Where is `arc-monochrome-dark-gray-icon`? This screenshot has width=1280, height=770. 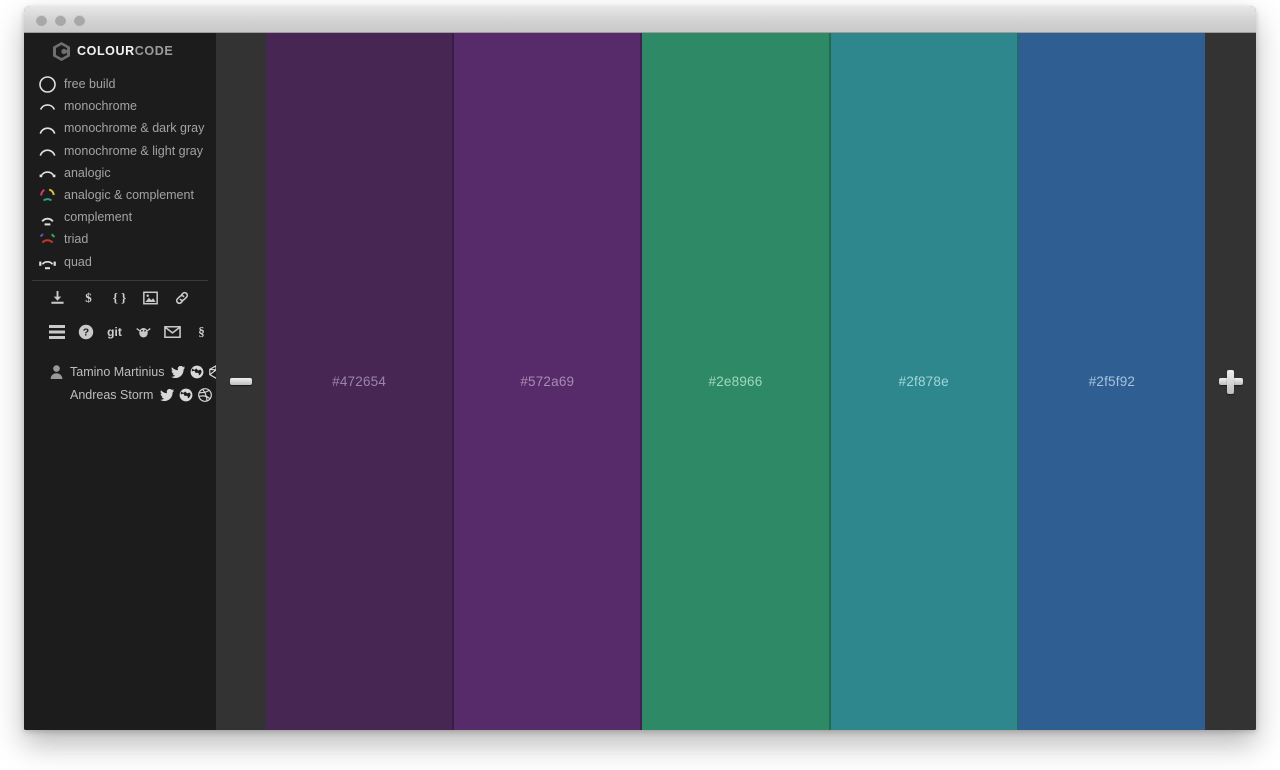
arc-monochrome-dark-gray-icon is located at coordinates (47, 128).